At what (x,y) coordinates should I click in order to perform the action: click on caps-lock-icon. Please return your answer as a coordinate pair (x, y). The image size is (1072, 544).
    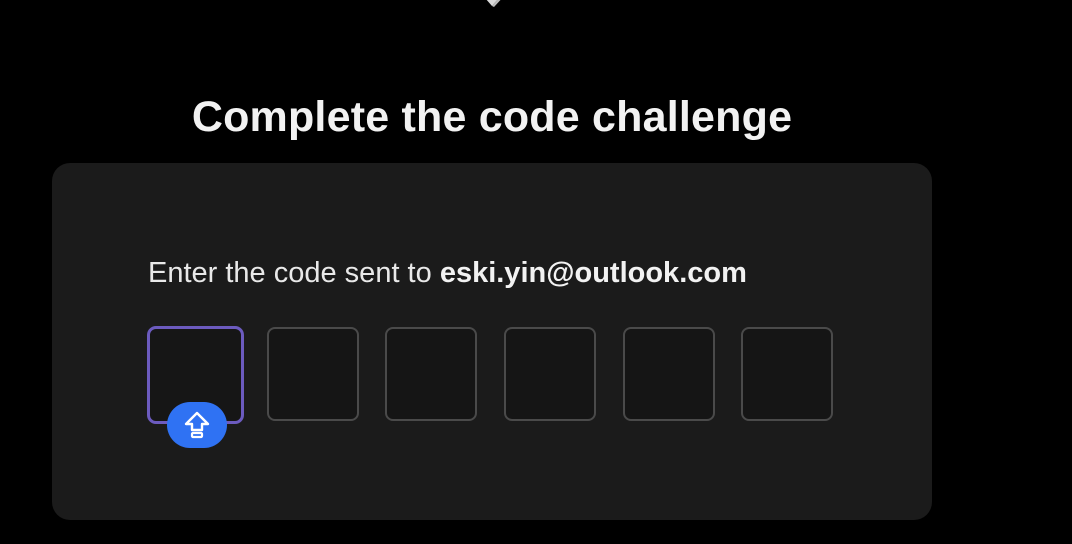
    Looking at the image, I should click on (197, 425).